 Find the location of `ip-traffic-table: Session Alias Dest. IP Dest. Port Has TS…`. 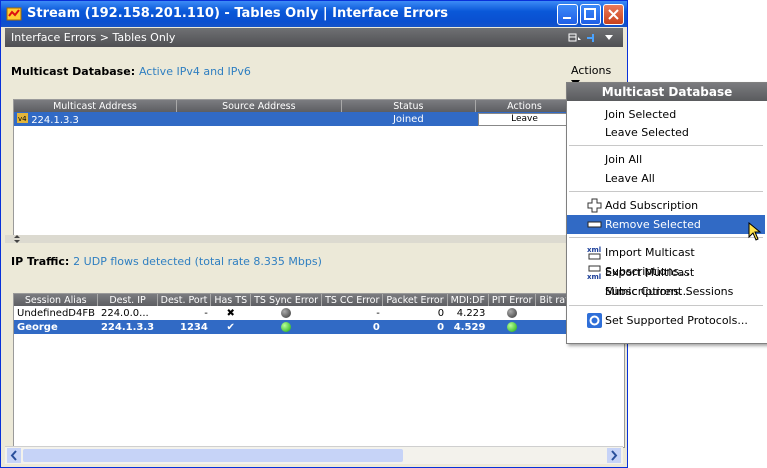

ip-traffic-table: Session Alias Dest. IP Dest. Port Has TS… is located at coordinates (321, 314).